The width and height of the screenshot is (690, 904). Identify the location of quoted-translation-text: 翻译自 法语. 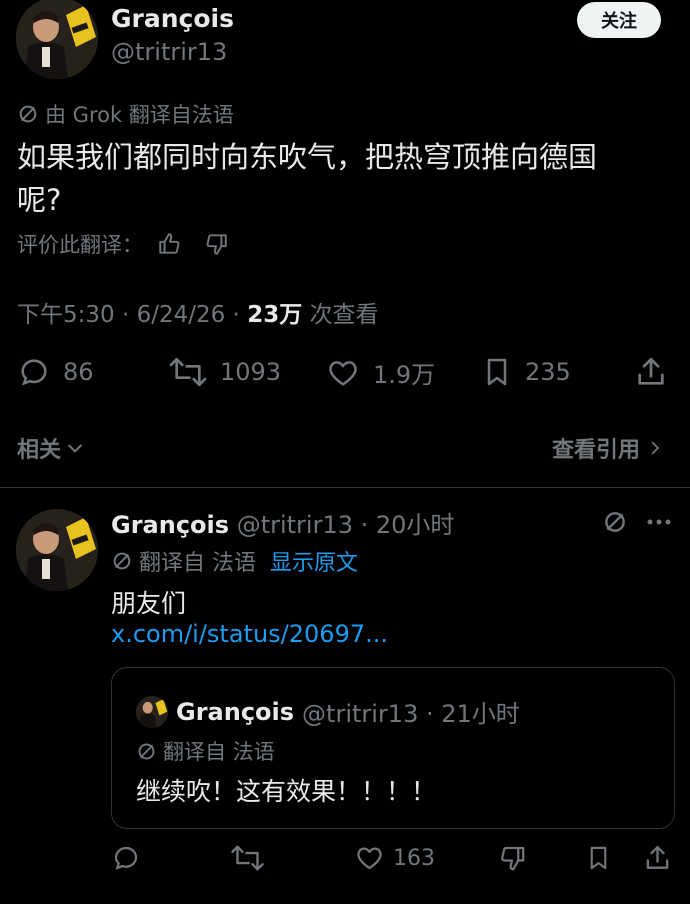
(219, 752).